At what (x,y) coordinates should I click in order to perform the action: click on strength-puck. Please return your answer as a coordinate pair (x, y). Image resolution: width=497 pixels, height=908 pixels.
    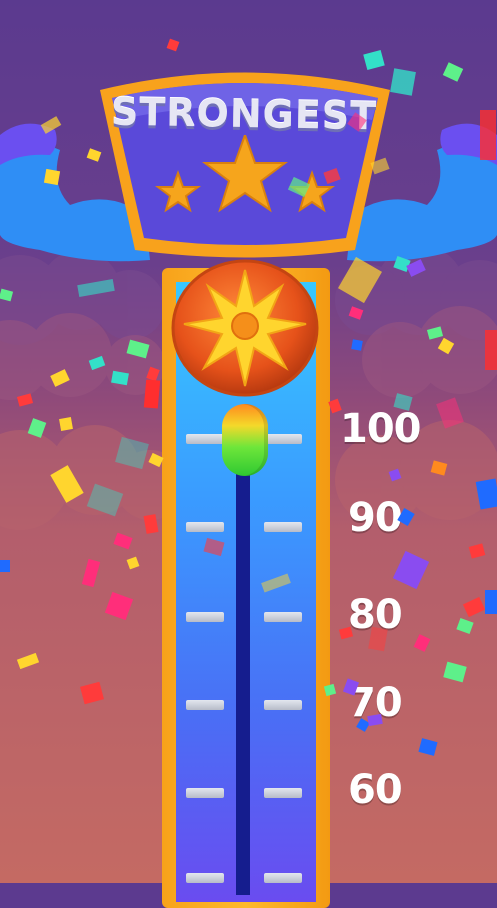
    Looking at the image, I should click on (245, 440).